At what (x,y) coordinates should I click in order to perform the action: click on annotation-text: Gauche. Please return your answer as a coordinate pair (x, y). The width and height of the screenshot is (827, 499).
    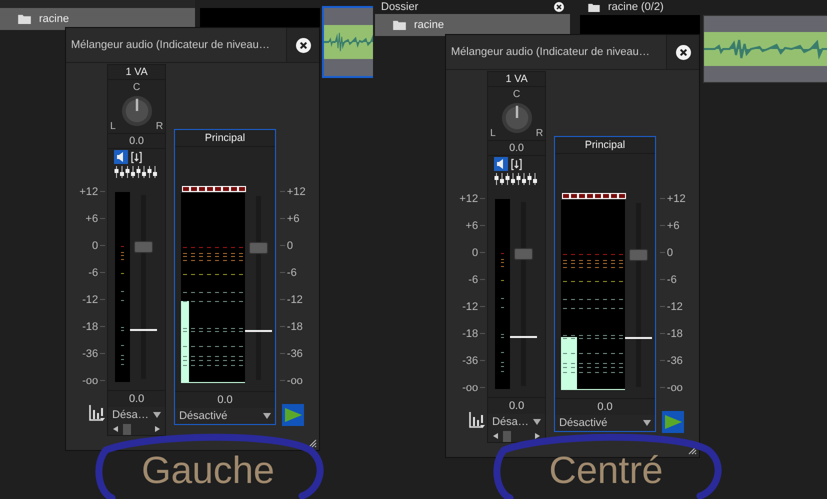
    Looking at the image, I should click on (208, 472).